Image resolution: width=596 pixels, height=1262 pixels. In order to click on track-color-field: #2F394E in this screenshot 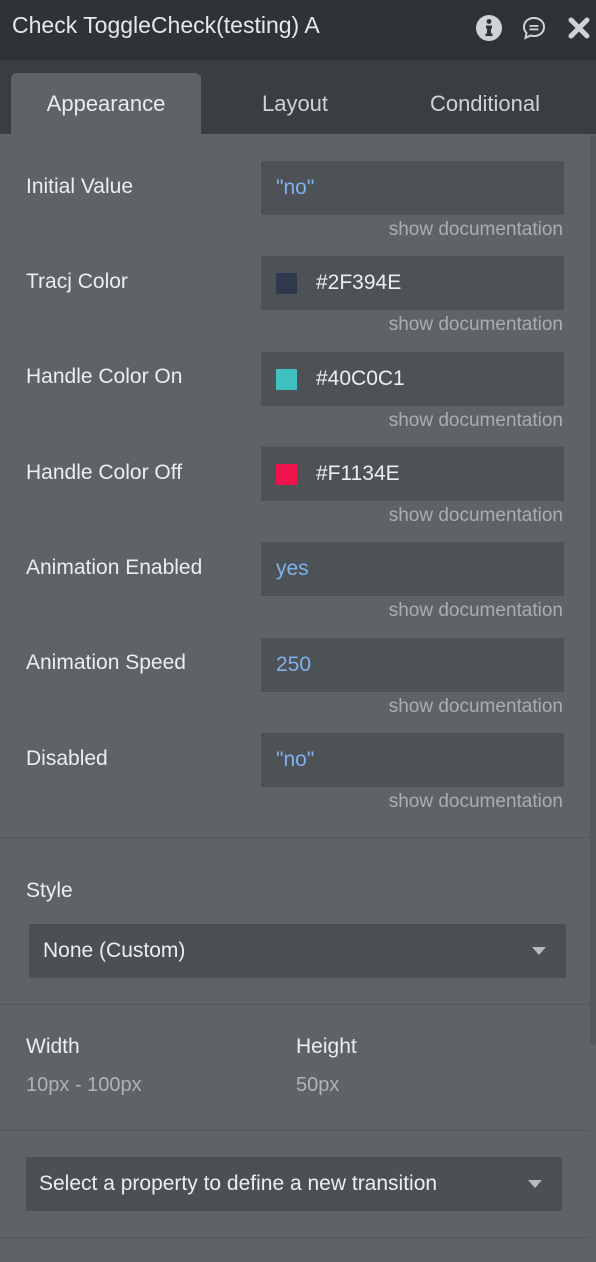, I will do `click(412, 283)`.